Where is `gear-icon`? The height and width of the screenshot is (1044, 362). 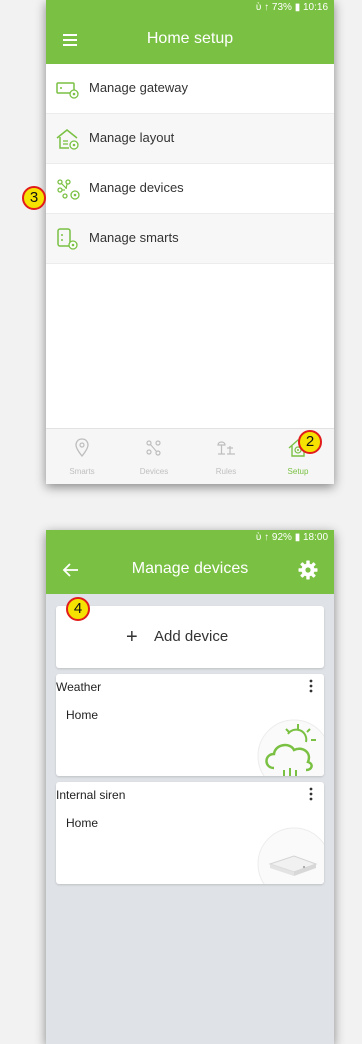 gear-icon is located at coordinates (308, 570).